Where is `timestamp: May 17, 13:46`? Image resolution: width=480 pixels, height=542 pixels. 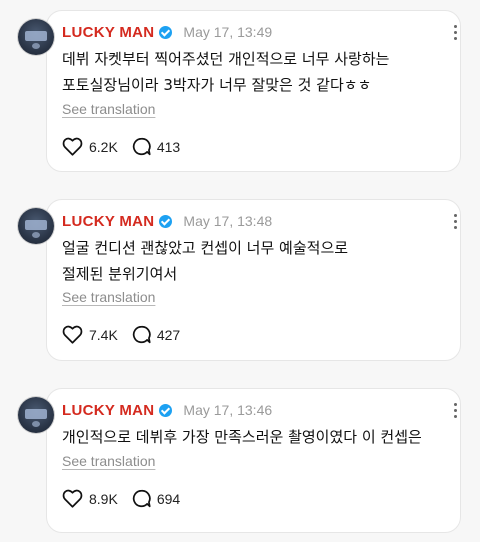
timestamp: May 17, 13:46 is located at coordinates (228, 410).